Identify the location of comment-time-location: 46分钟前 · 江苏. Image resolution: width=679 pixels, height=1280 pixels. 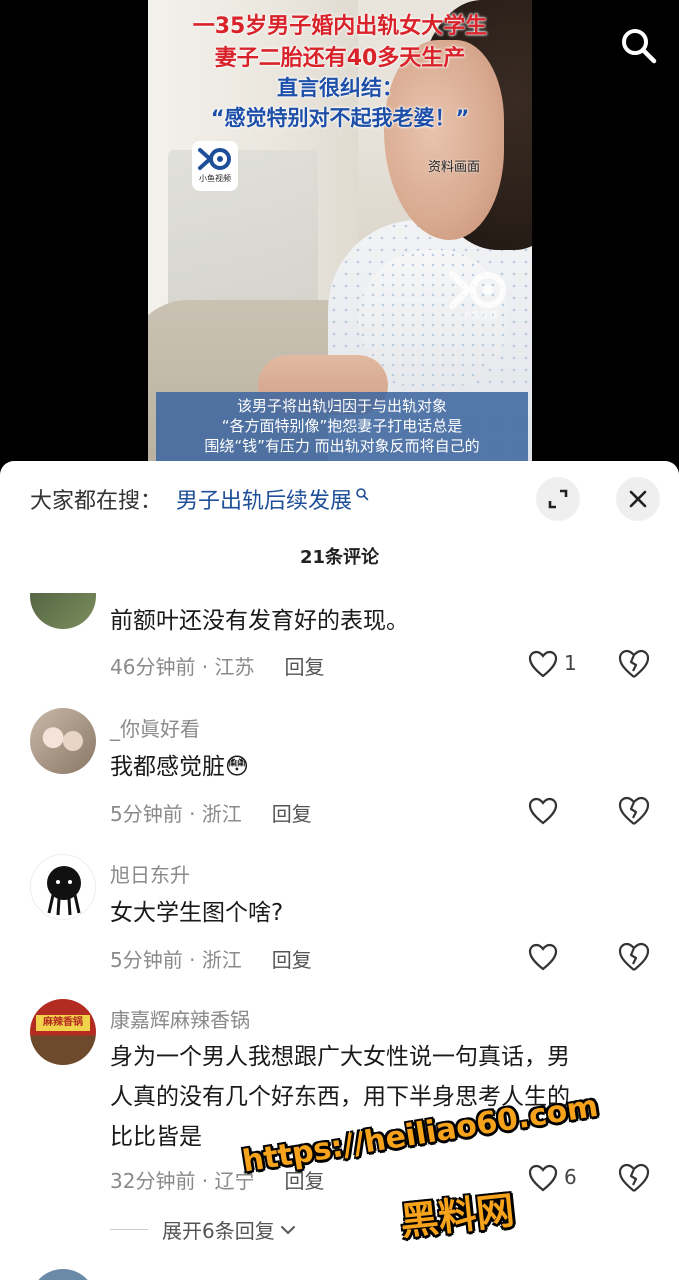
(182, 667).